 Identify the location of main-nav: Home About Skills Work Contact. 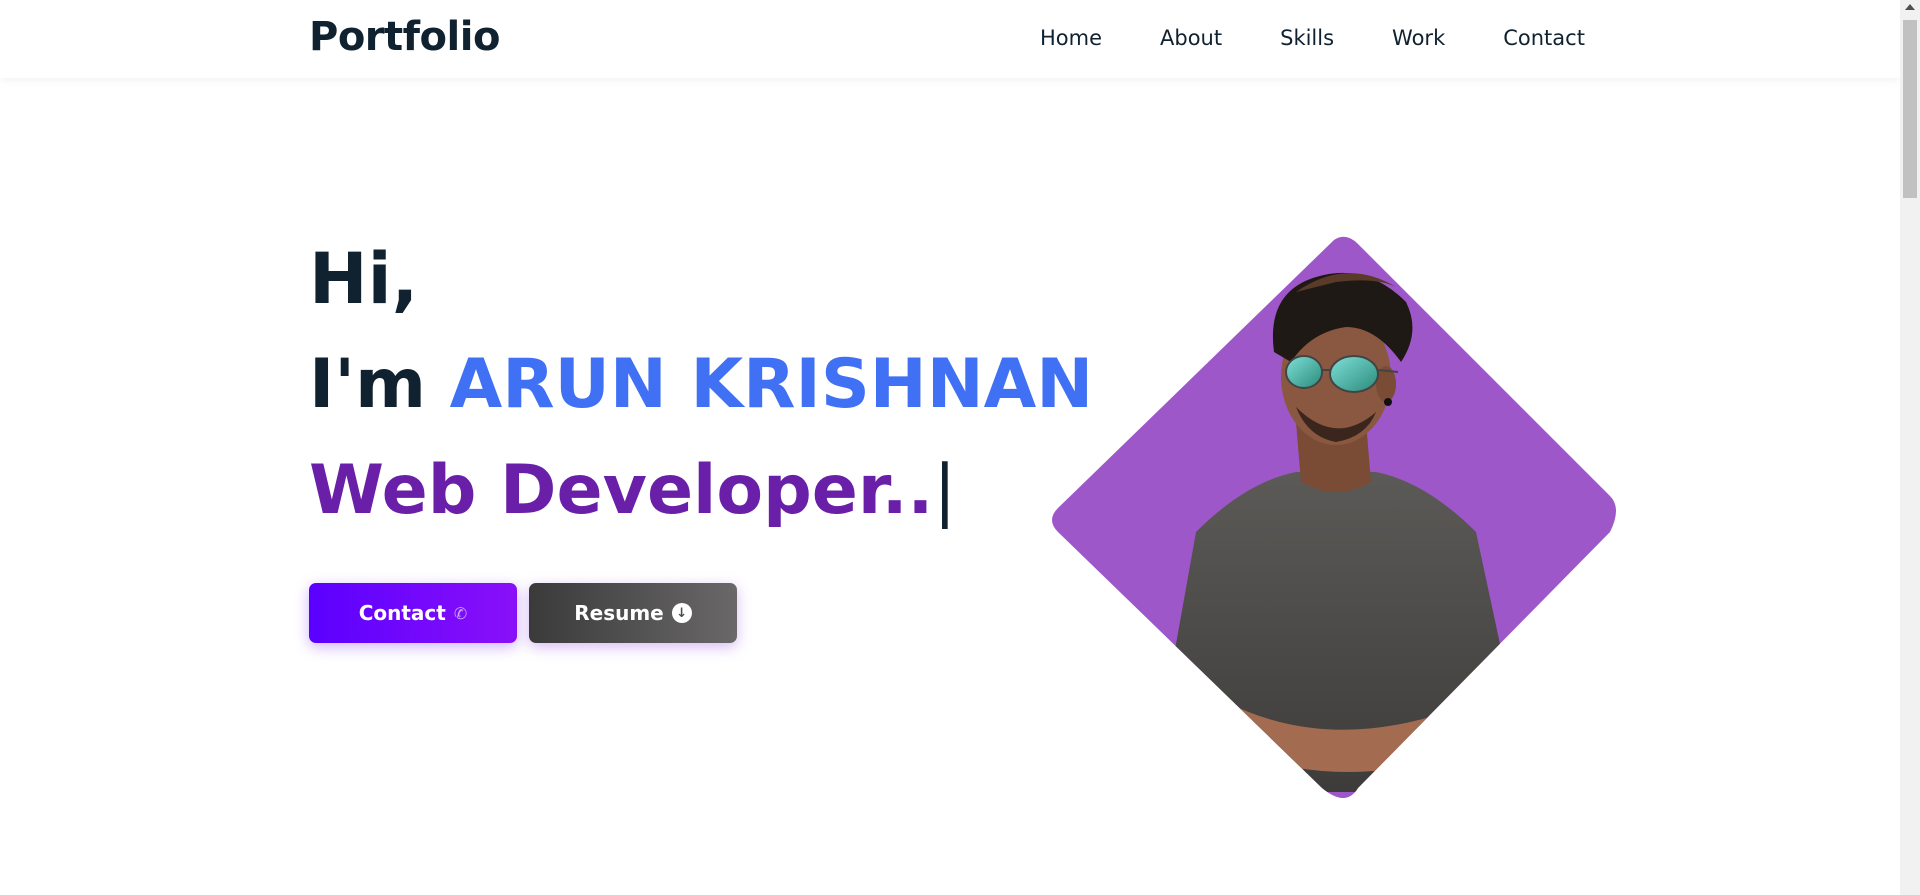
(1312, 38).